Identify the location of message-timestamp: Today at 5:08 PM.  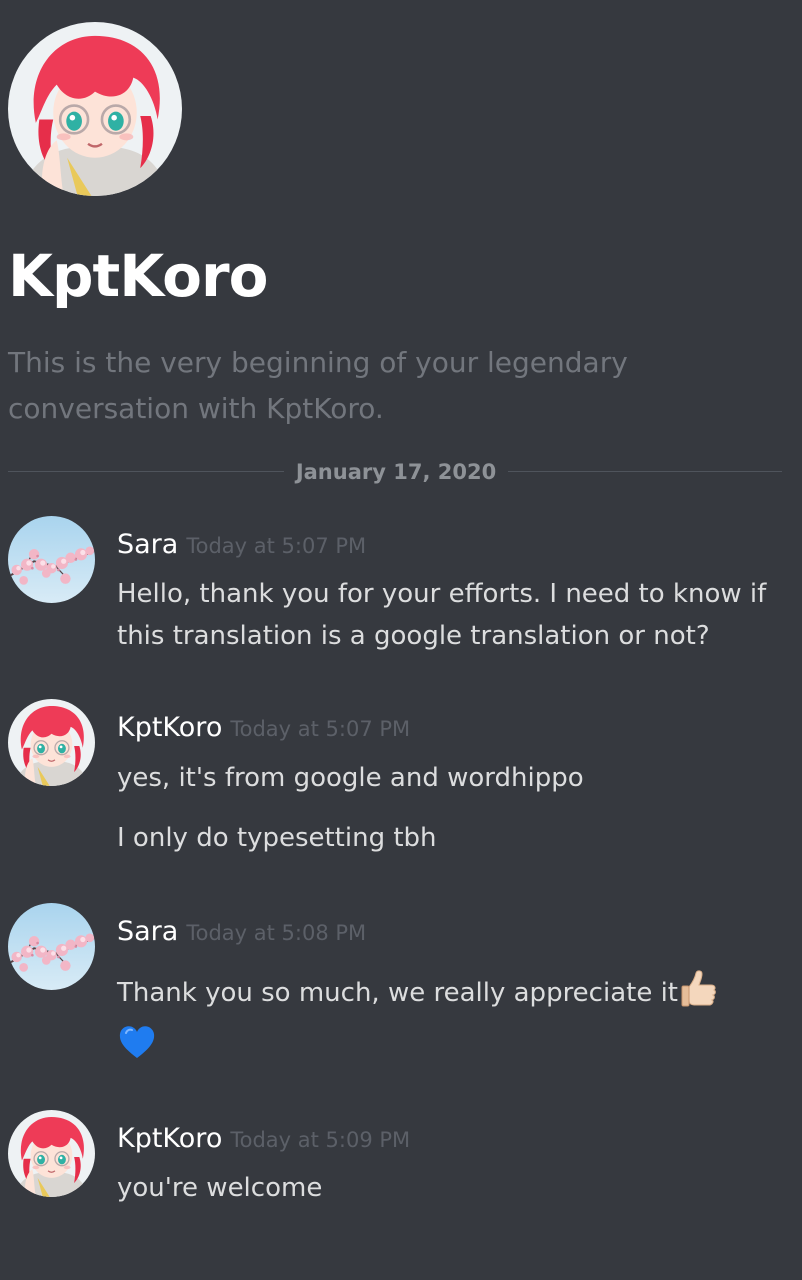
(276, 933).